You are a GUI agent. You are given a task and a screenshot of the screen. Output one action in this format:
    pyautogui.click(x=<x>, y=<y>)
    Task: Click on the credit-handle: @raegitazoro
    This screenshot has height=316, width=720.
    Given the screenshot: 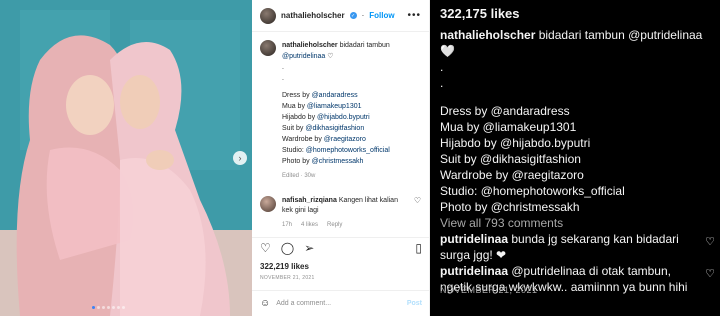 What is the action you would take?
    pyautogui.click(x=345, y=139)
    